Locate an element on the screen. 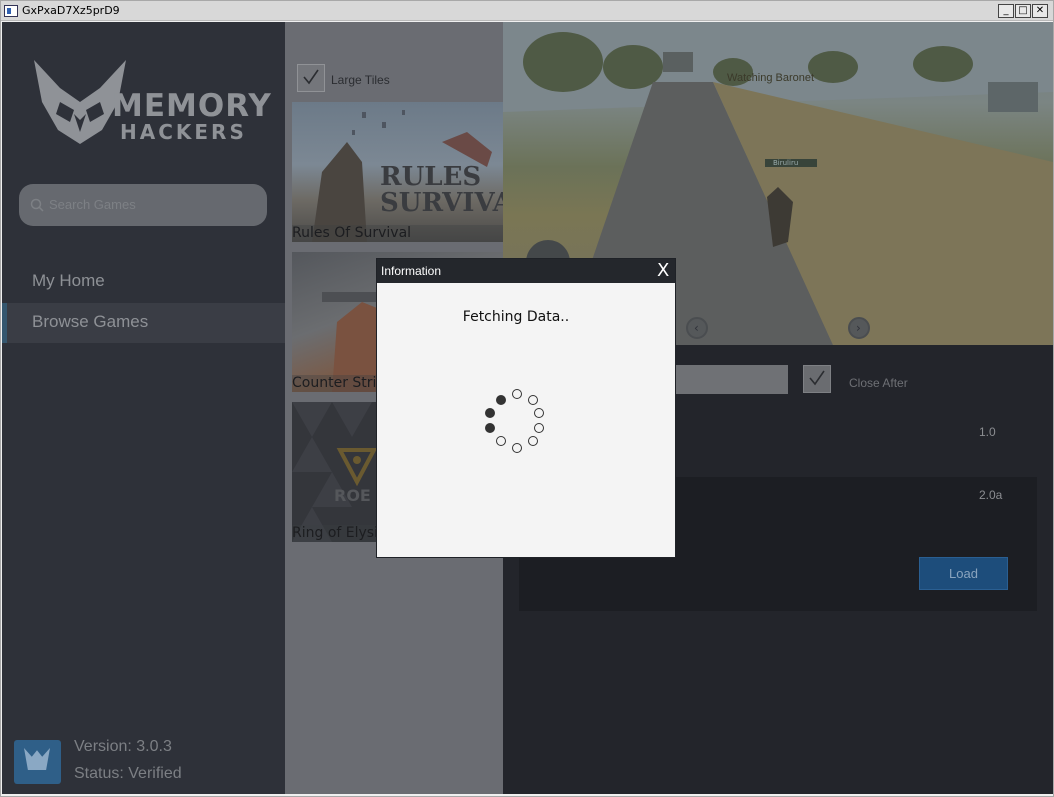 Image resolution: width=1054 pixels, height=797 pixels. minimize-button: _ is located at coordinates (1006, 11).